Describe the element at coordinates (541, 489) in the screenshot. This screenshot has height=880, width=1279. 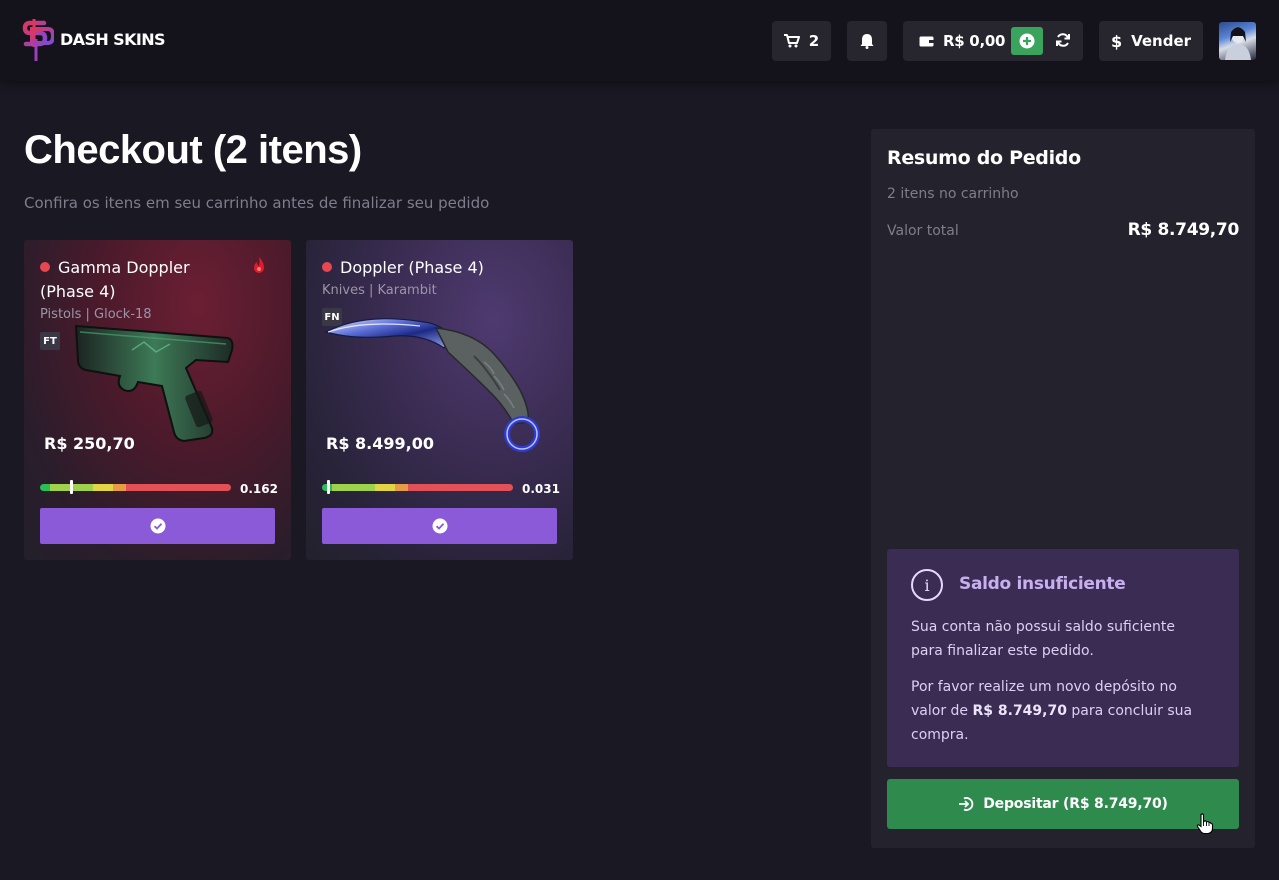
I see `float-value: 0.031` at that location.